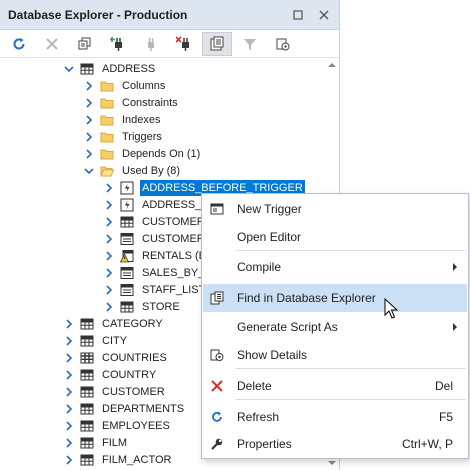 The width and height of the screenshot is (470, 470). What do you see at coordinates (96, 340) in the screenshot?
I see `tree-row: CITY` at bounding box center [96, 340].